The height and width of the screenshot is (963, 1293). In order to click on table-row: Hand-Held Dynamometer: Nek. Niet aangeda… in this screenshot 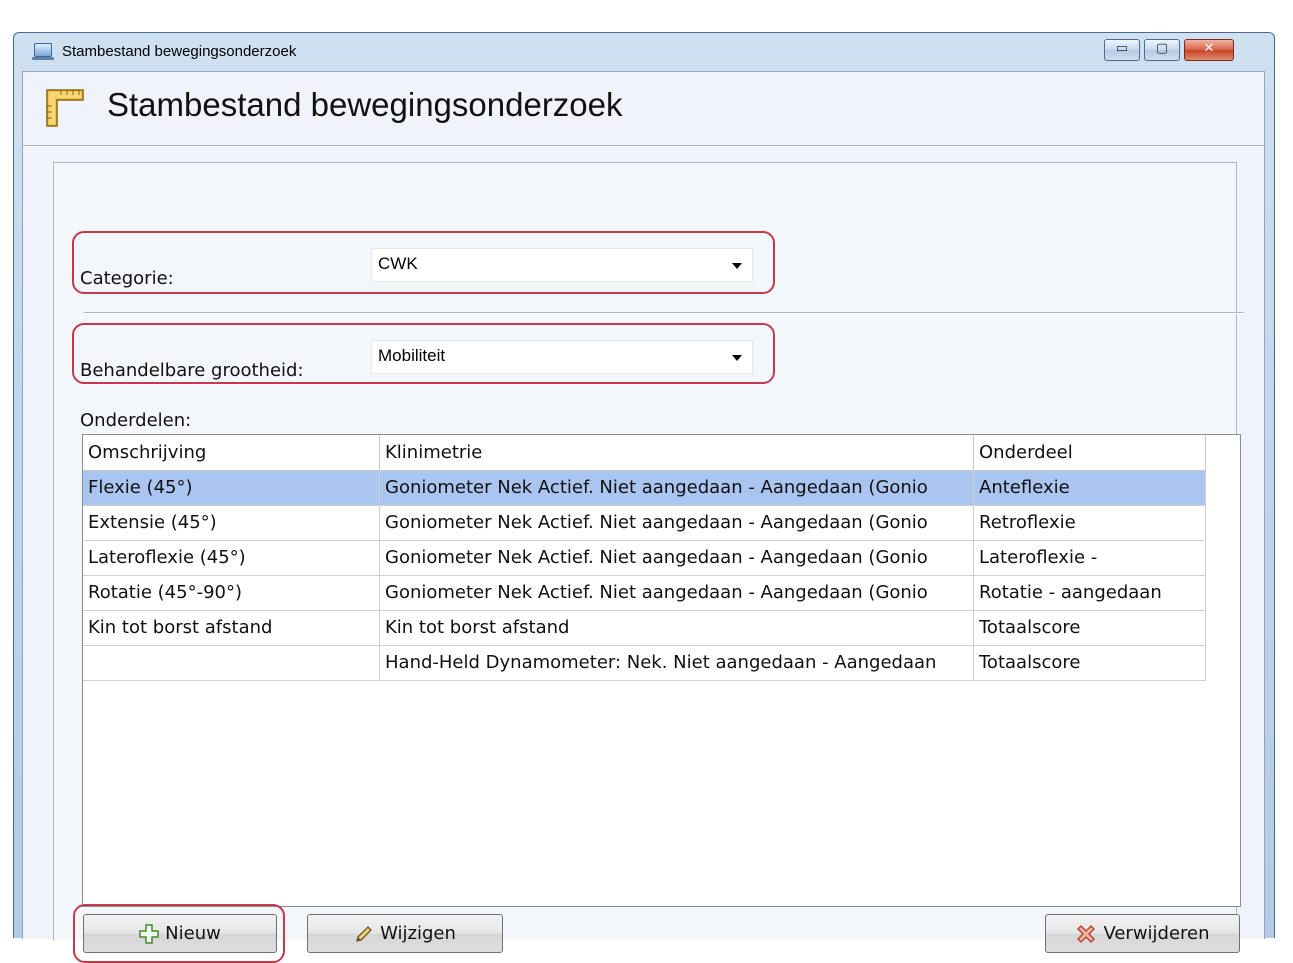, I will do `click(644, 663)`.